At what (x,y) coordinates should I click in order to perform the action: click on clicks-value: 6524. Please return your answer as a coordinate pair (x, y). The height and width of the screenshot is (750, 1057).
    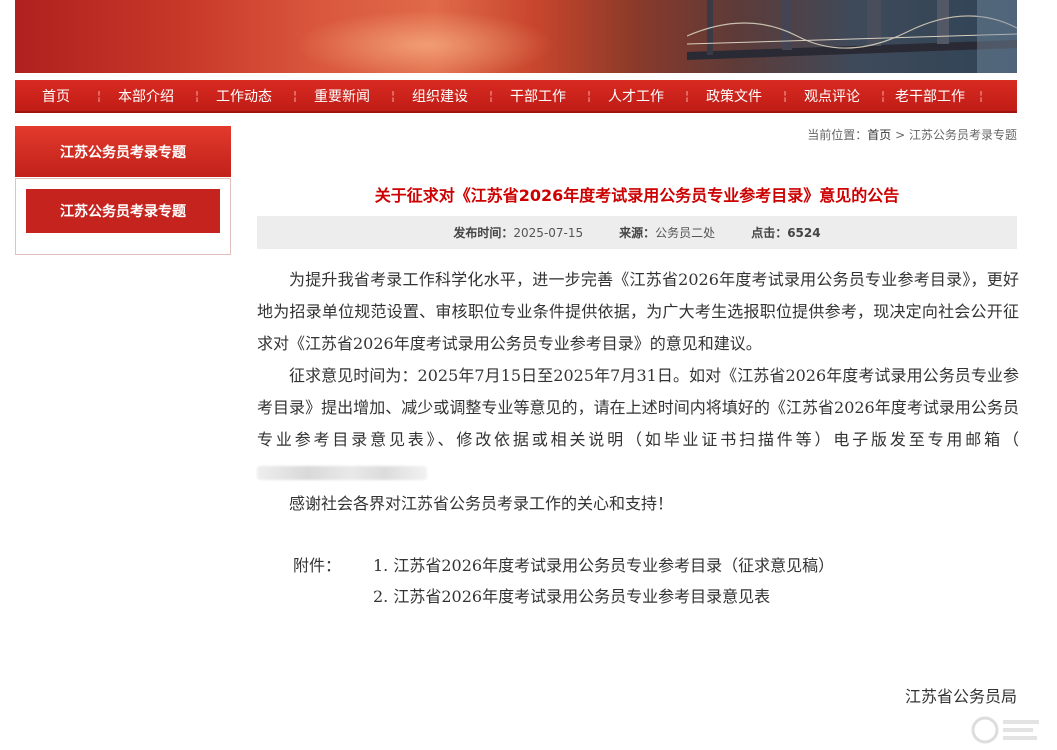
    Looking at the image, I should click on (804, 233).